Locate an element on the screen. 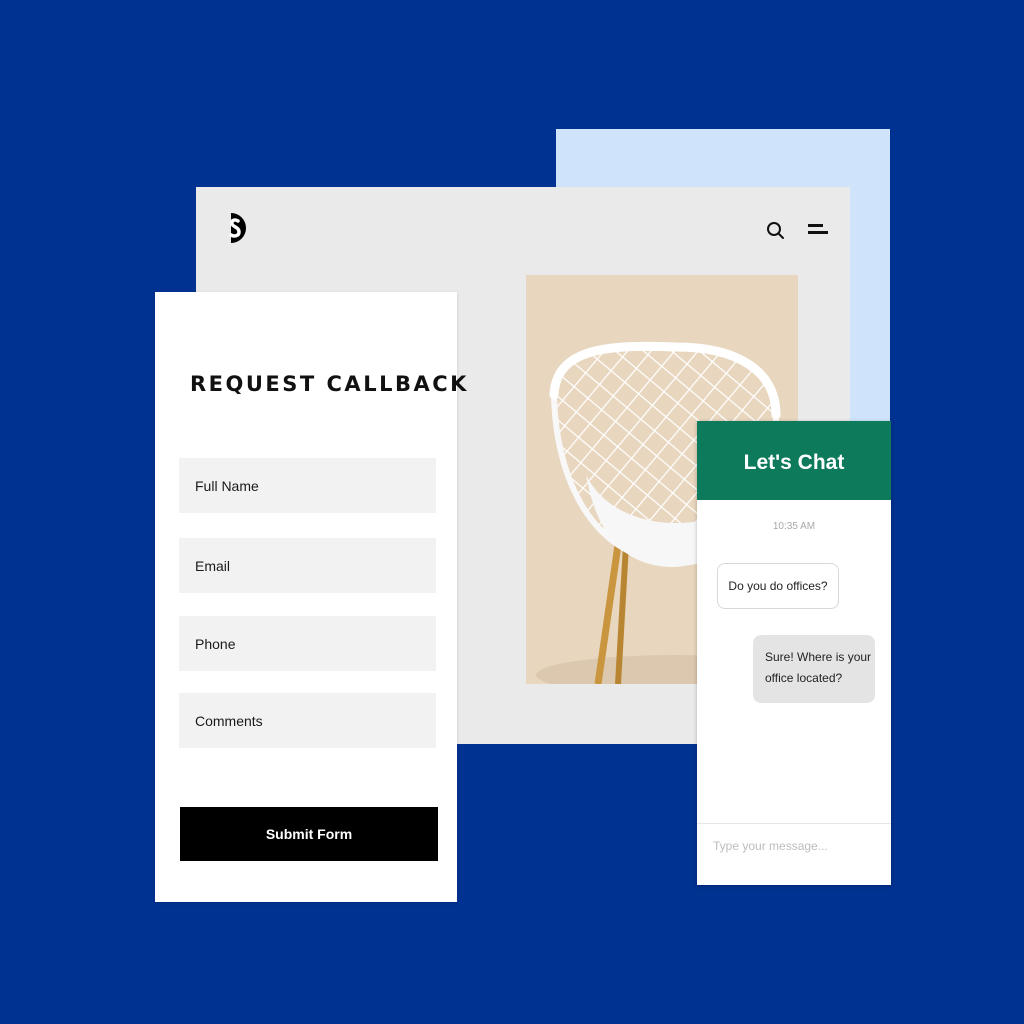 The width and height of the screenshot is (1024, 1024). agent-message-bubble: Sure! Where is your office located? is located at coordinates (814, 669).